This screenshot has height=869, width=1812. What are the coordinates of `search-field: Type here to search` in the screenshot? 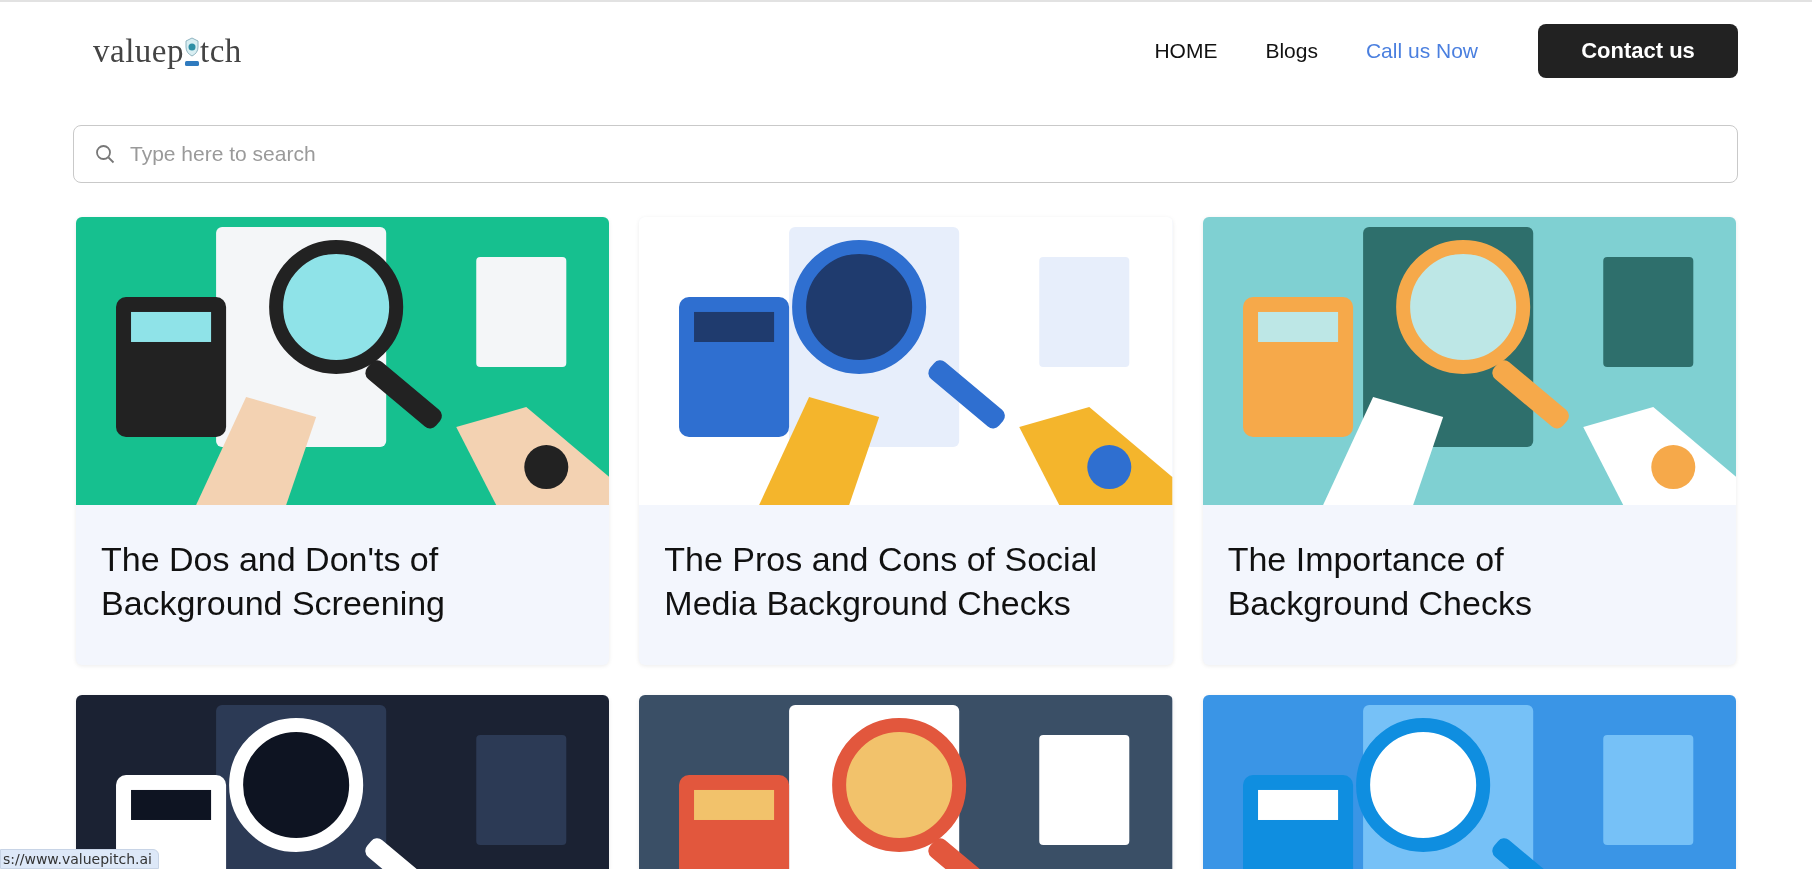 It's located at (905, 154).